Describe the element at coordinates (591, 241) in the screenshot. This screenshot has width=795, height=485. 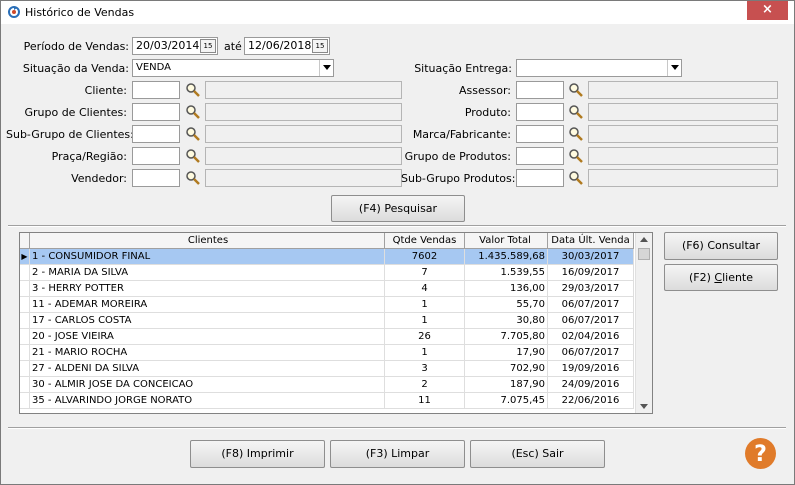
I see `col-data-ult-venda: Data Últ. Venda` at that location.